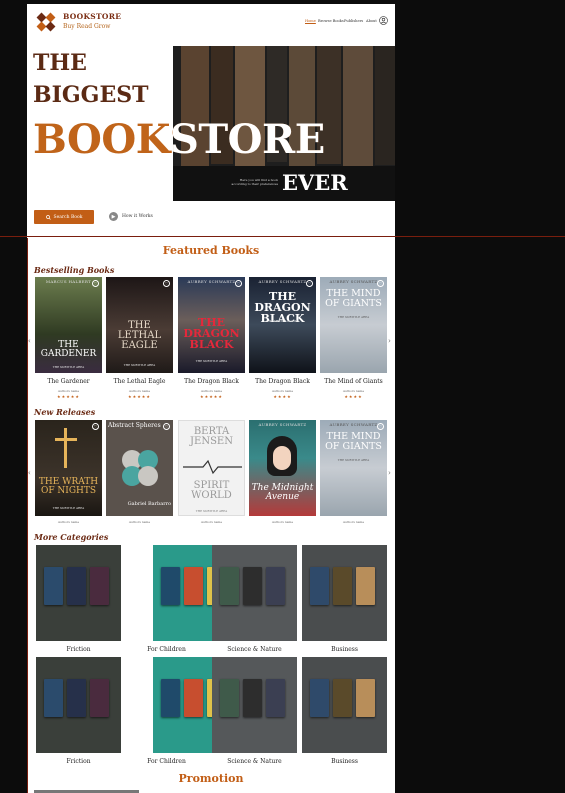 This screenshot has width=565, height=793. I want to click on search-book-label: Search Book, so click(68, 217).